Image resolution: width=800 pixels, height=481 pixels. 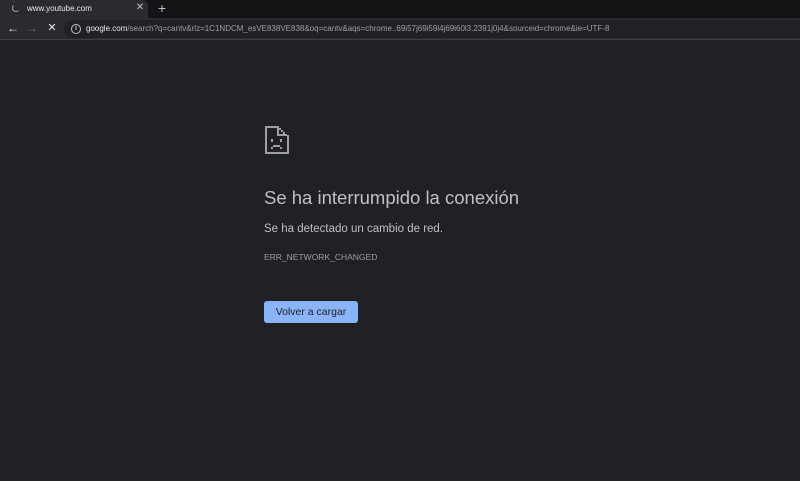 I want to click on forward-button: →, so click(x=32, y=28).